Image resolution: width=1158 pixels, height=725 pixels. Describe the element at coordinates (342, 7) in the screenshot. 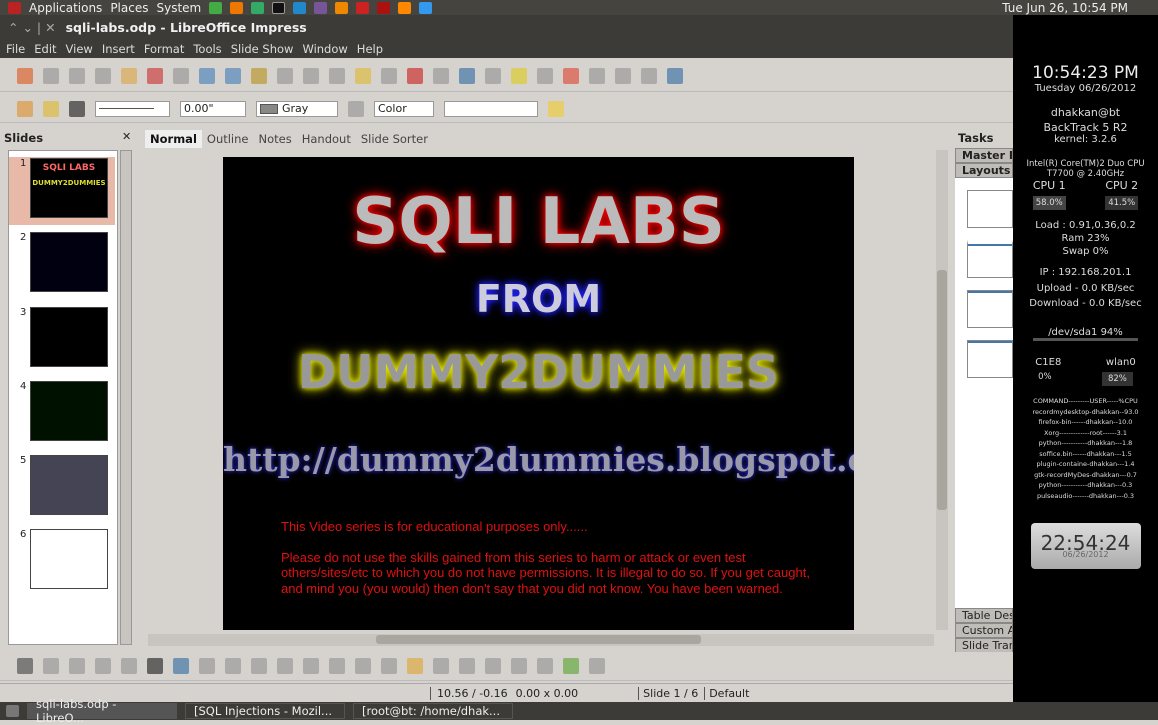

I see `xchat-icon` at that location.